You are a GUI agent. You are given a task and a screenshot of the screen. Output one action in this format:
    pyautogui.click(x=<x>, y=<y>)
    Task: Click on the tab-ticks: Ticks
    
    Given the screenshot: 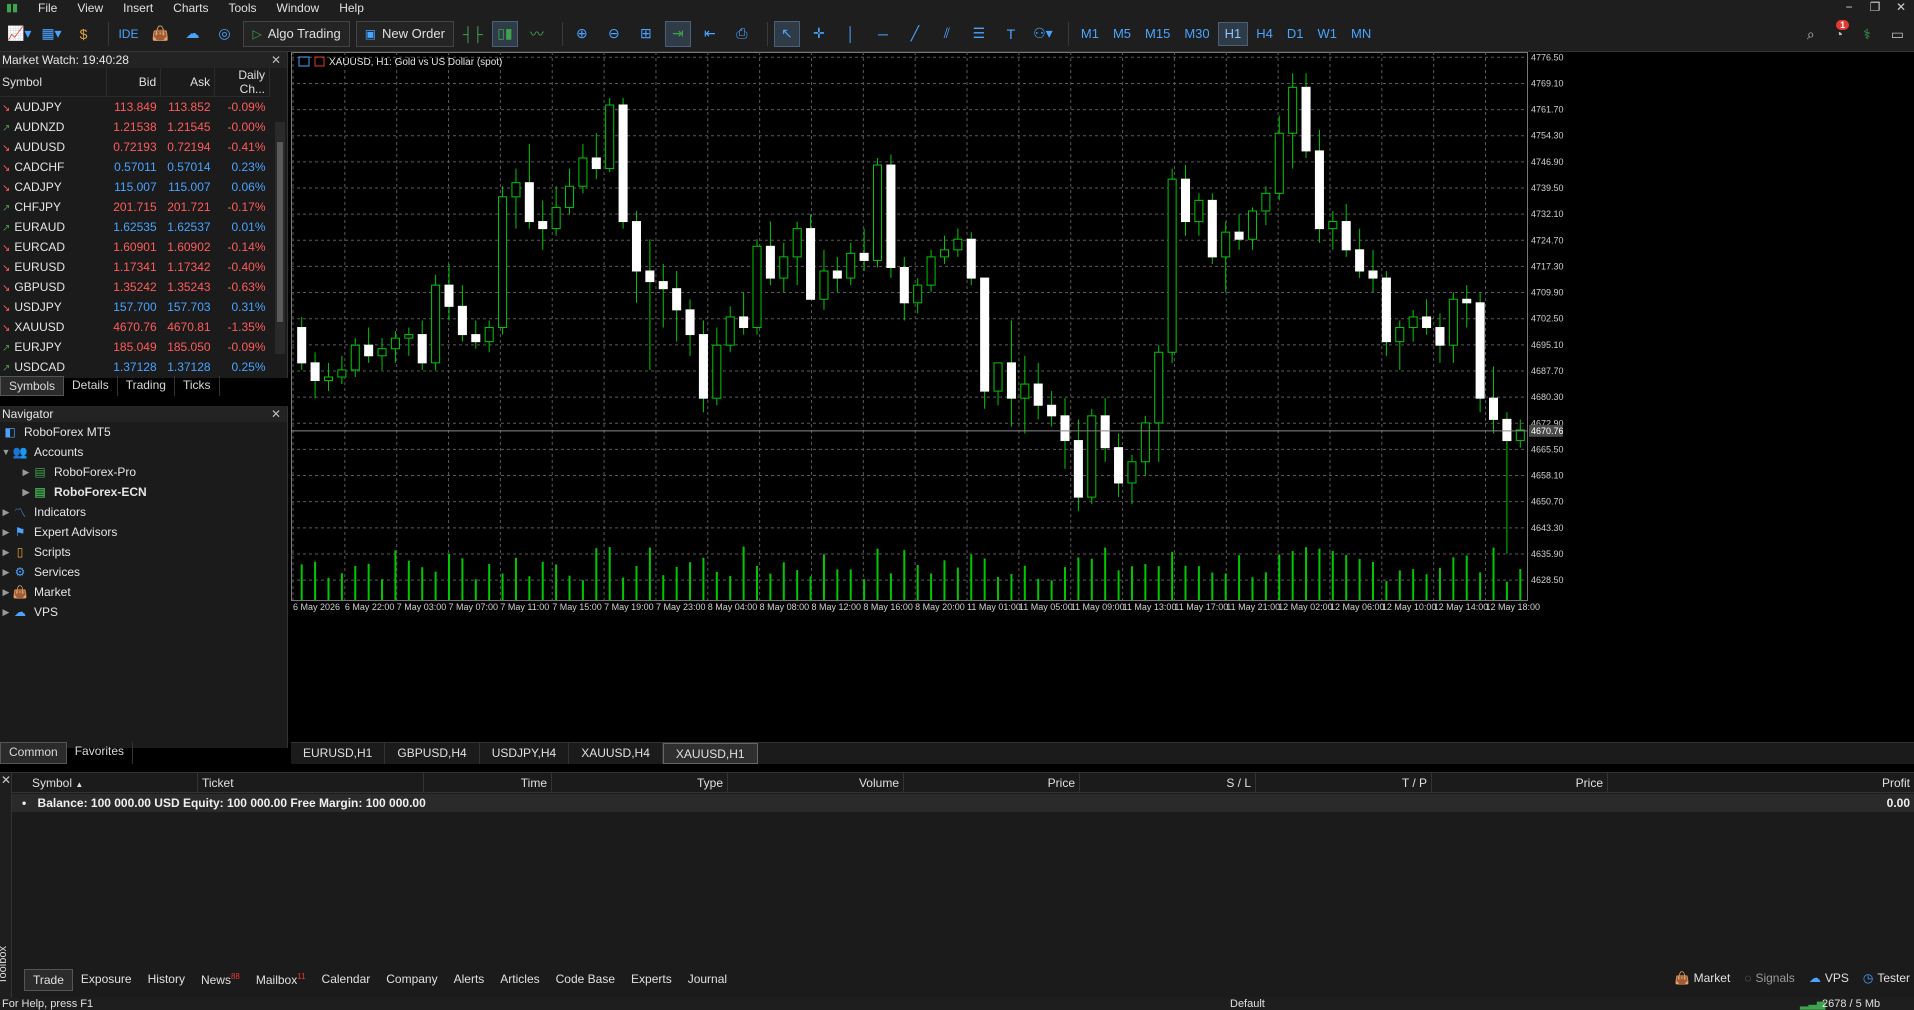 What is the action you would take?
    pyautogui.click(x=197, y=386)
    